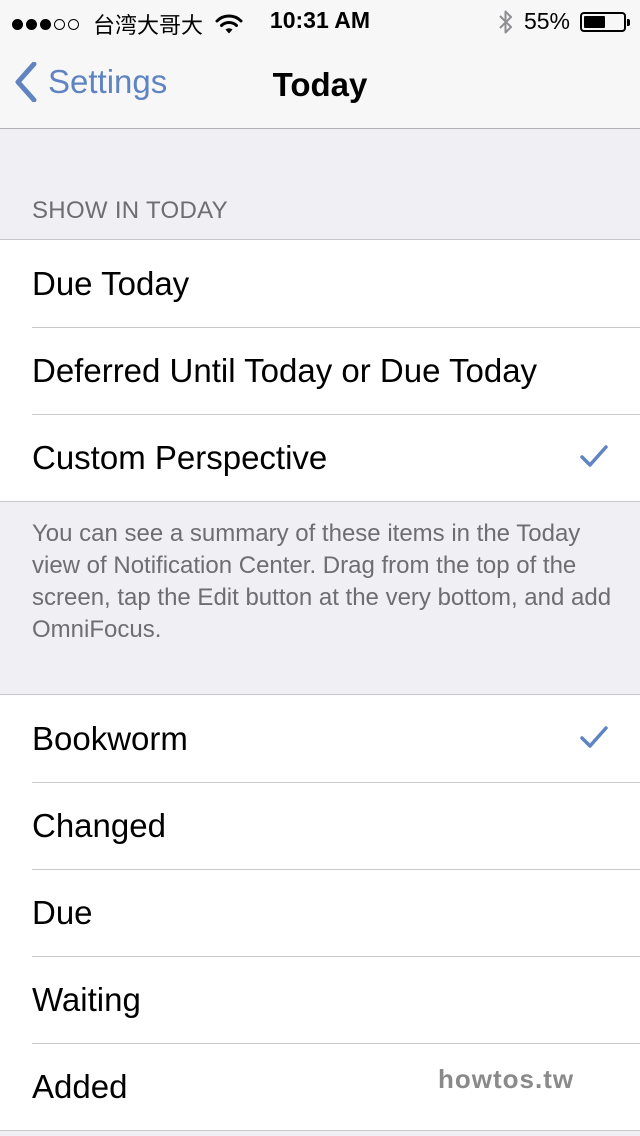 The image size is (640, 1136). What do you see at coordinates (99, 825) in the screenshot?
I see `perspective-label: Changed` at bounding box center [99, 825].